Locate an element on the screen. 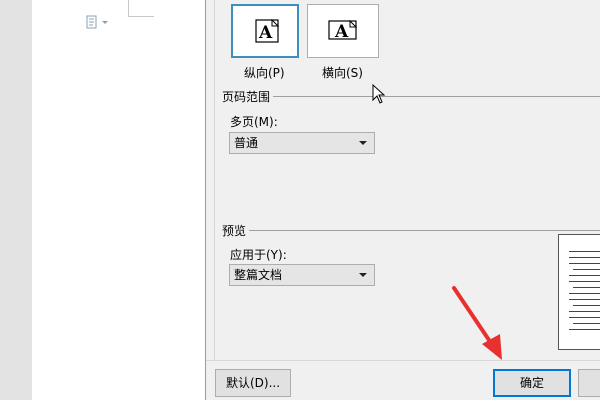 The image size is (600, 400). page-range-title: 页码范围 is located at coordinates (248, 96).